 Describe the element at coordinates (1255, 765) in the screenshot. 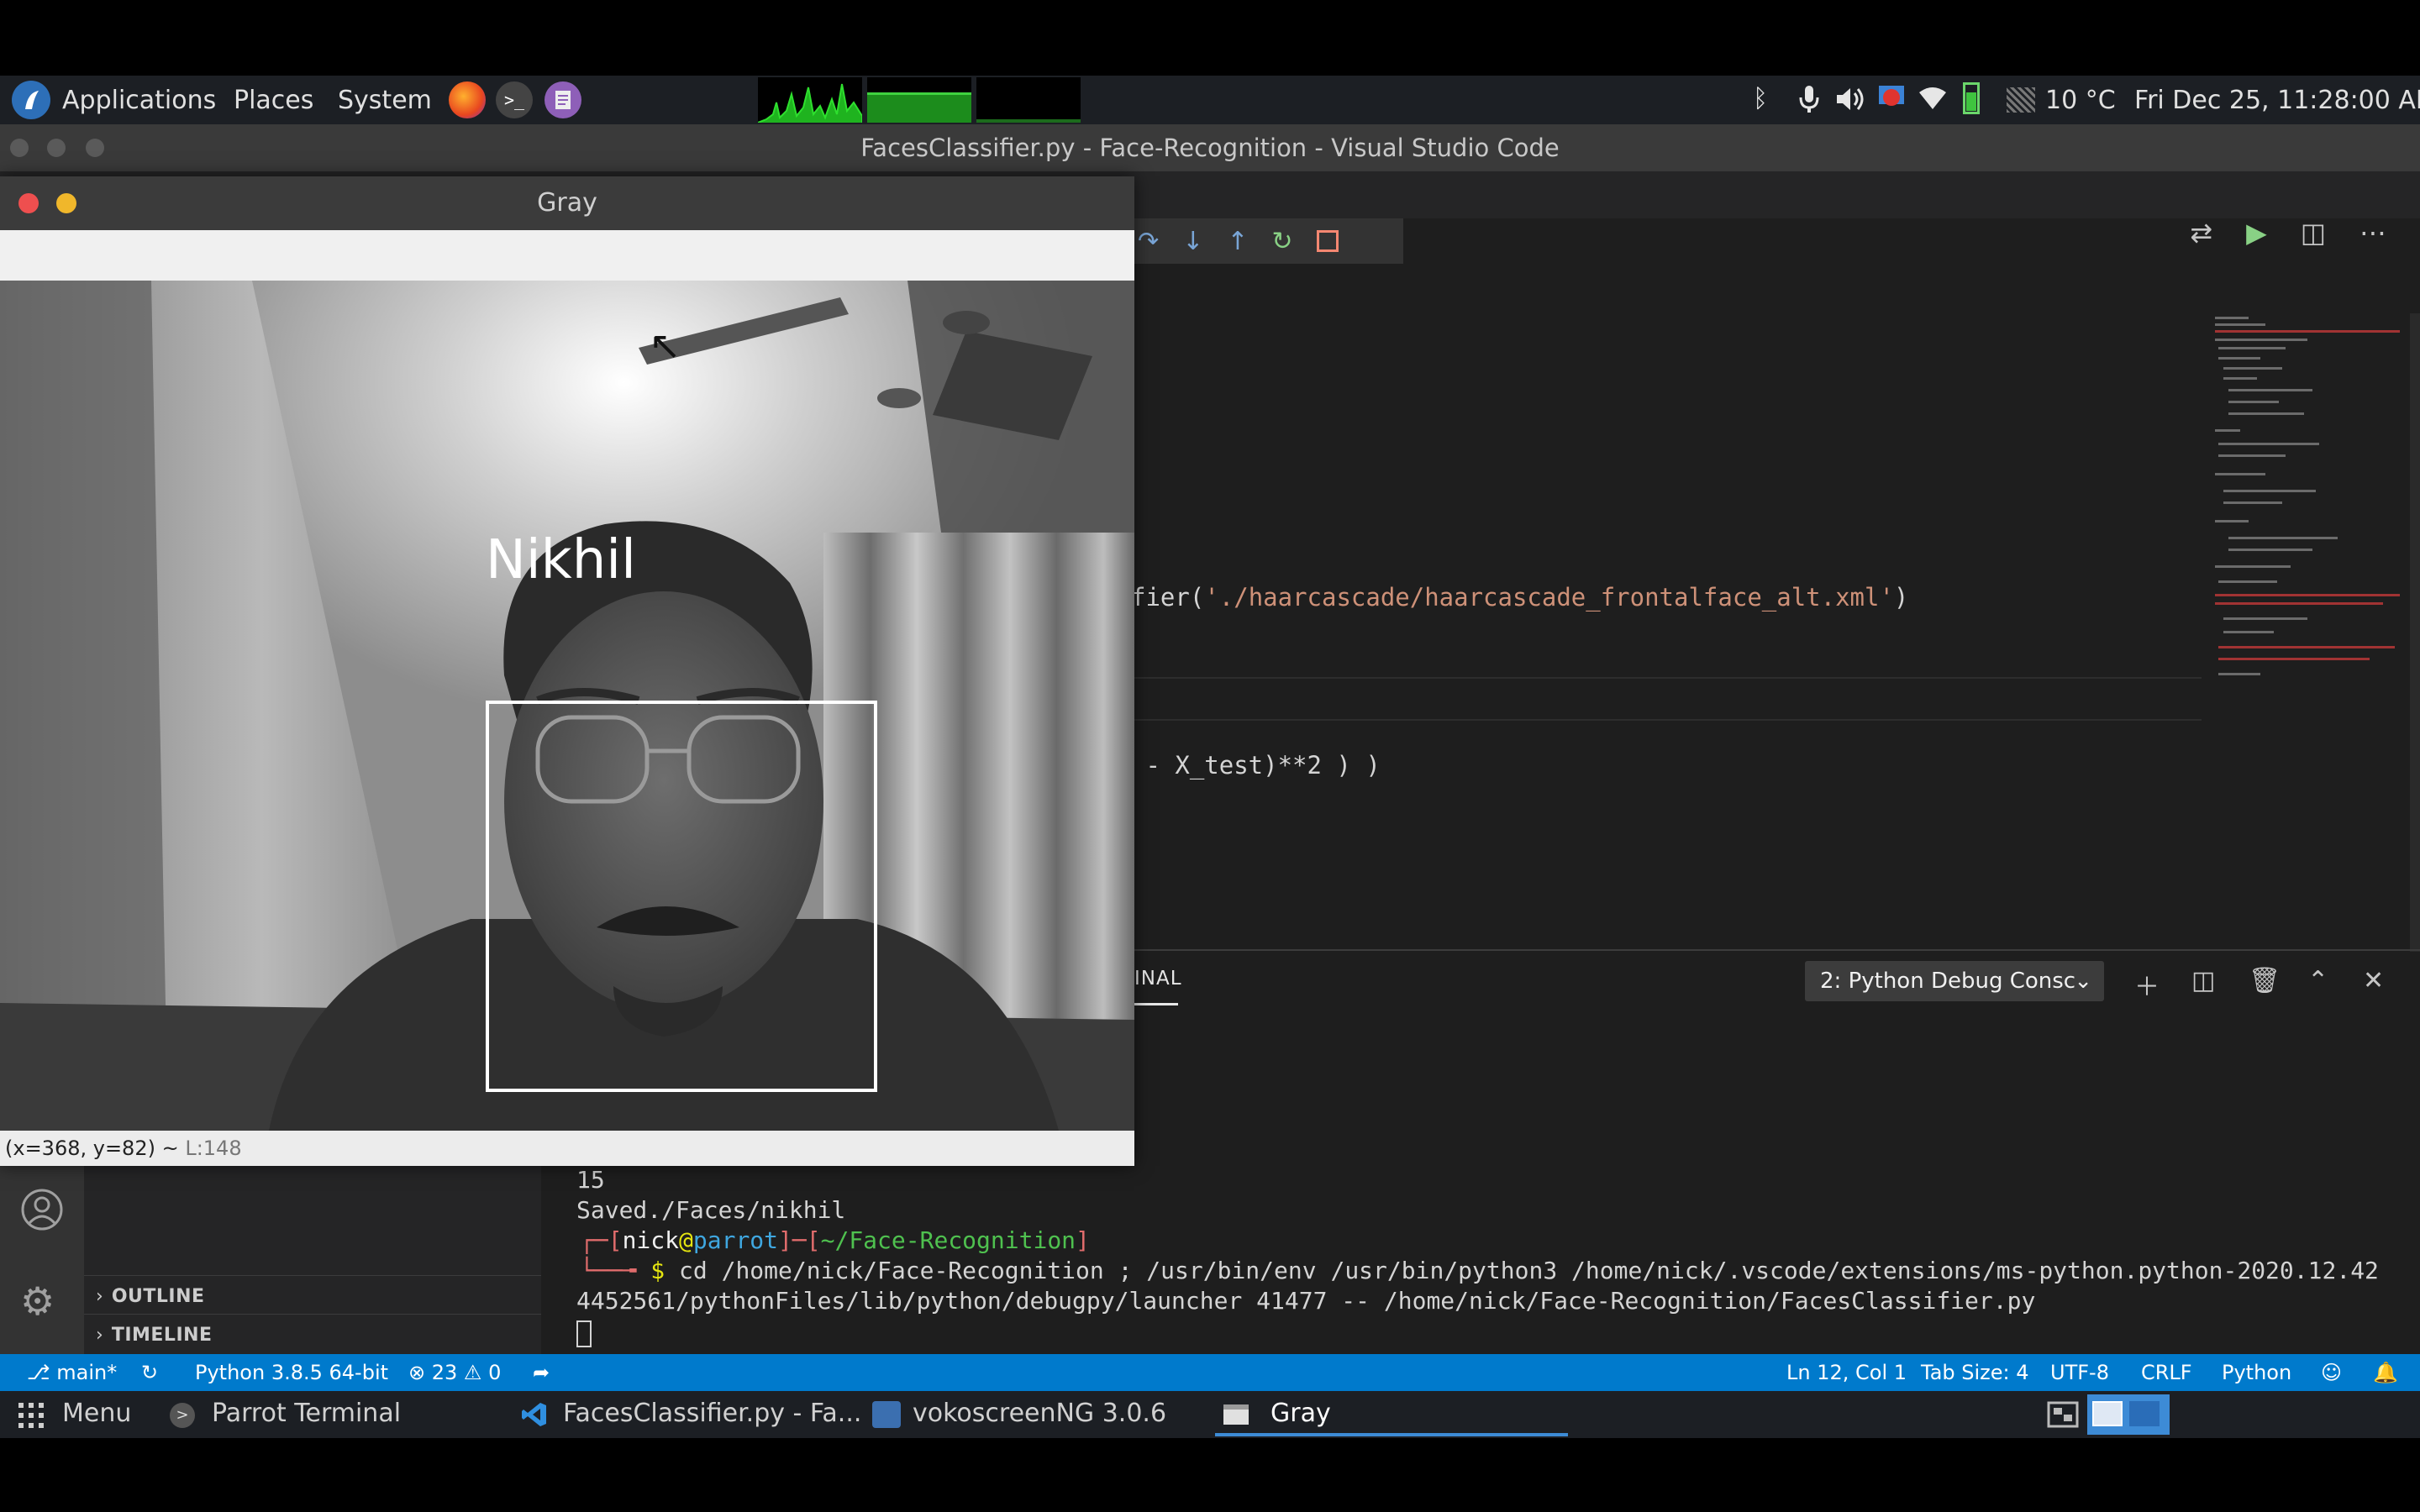

I see `code-line-distance: - X_test)**2 ) )` at that location.